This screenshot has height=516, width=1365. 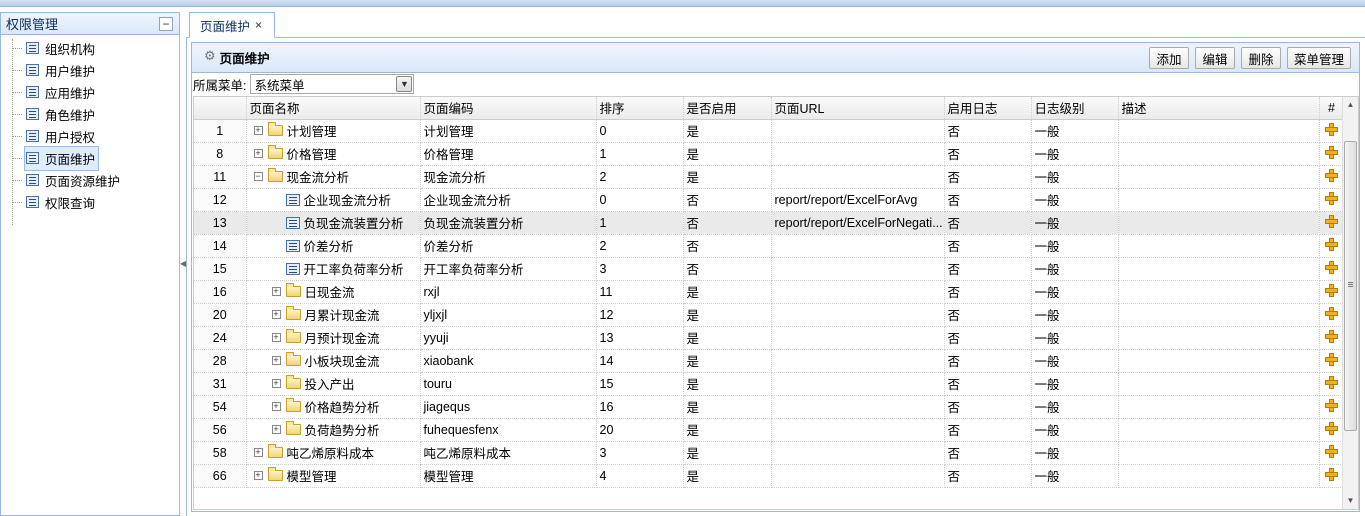 I want to click on table-row: 31 + 投入产出 touru 15 是 否一般, so click(x=769, y=384).